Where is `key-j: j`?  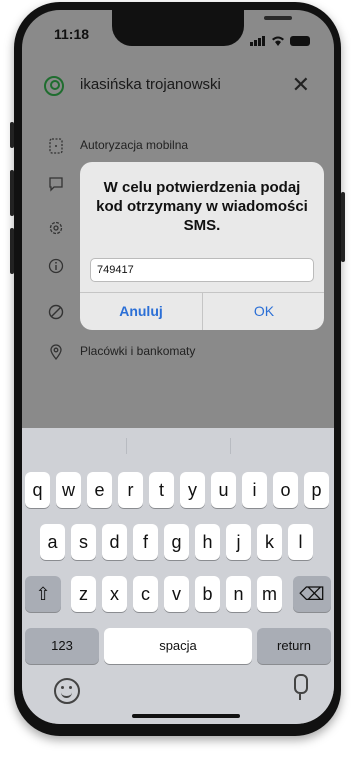 key-j: j is located at coordinates (238, 542).